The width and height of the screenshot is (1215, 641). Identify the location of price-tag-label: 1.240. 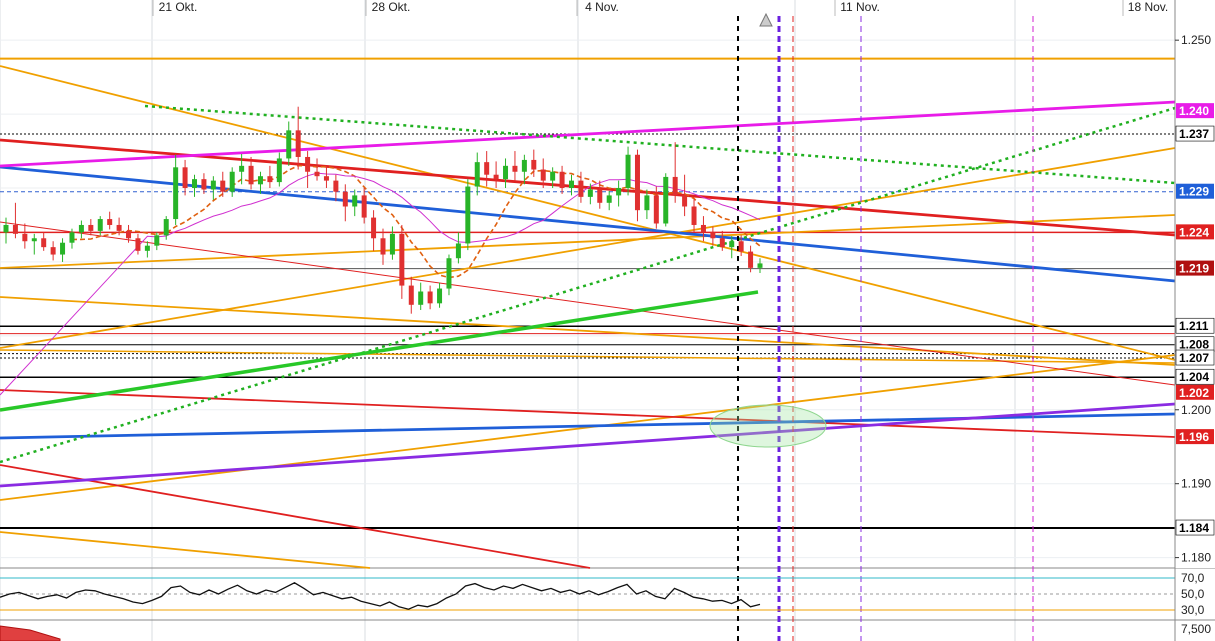
(1194, 111).